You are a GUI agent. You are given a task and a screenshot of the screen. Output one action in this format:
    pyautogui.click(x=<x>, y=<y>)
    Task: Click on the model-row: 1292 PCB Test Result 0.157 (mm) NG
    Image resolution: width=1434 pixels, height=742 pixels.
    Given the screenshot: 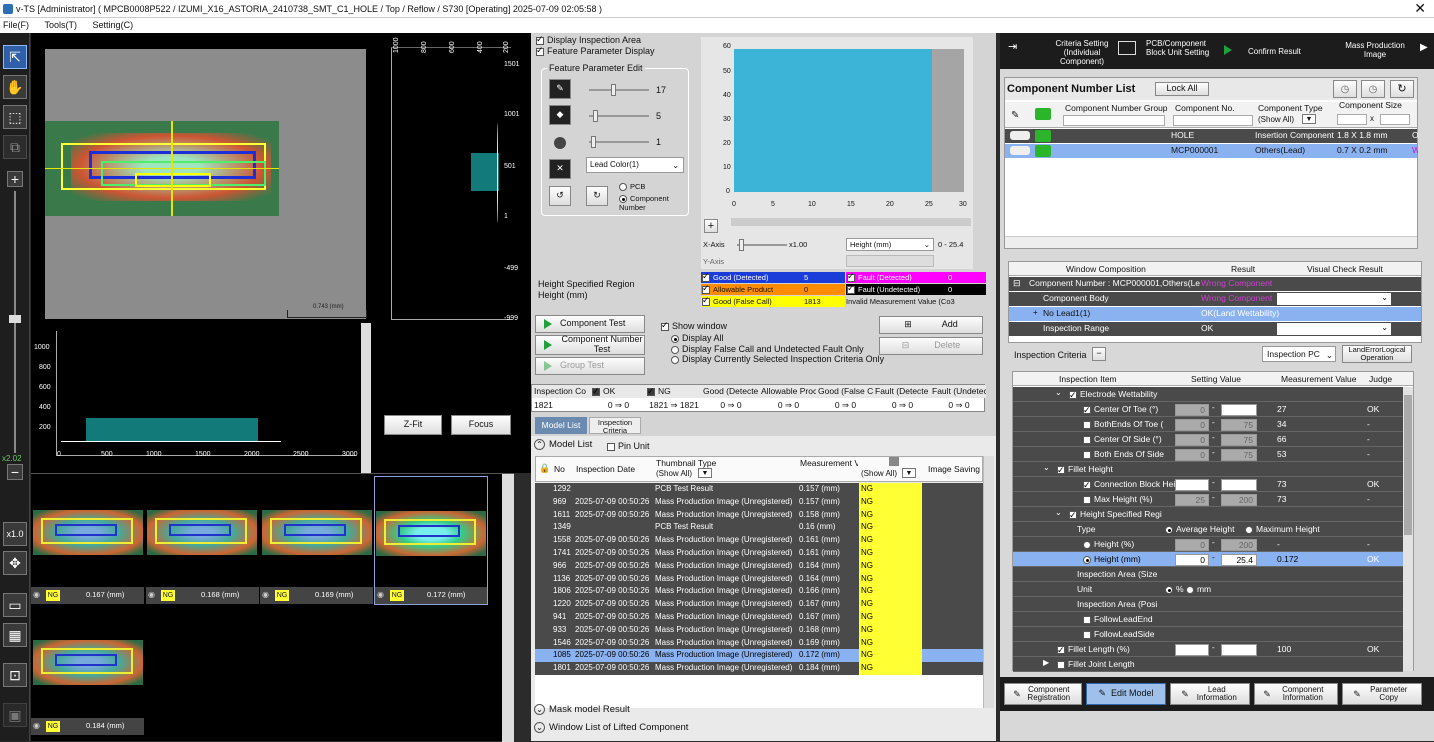 What is the action you would take?
    pyautogui.click(x=759, y=489)
    